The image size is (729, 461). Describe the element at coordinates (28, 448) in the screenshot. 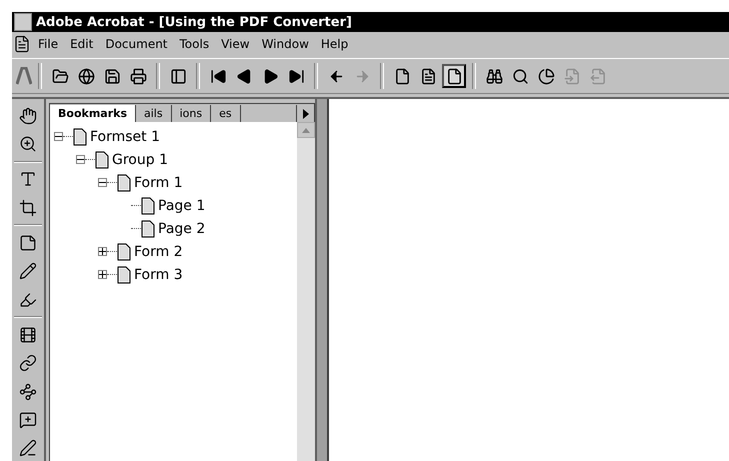

I see `pen-icon` at that location.